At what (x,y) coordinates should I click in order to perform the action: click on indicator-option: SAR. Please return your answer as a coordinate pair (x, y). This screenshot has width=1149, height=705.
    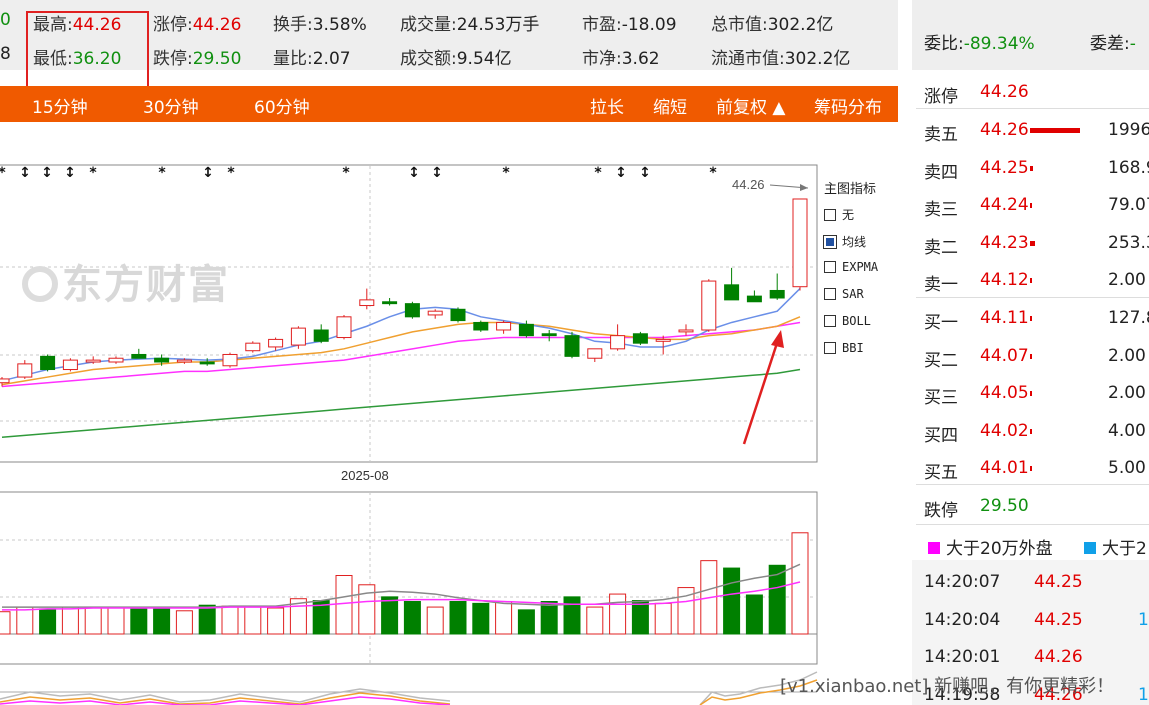
    Looking at the image, I should click on (844, 294).